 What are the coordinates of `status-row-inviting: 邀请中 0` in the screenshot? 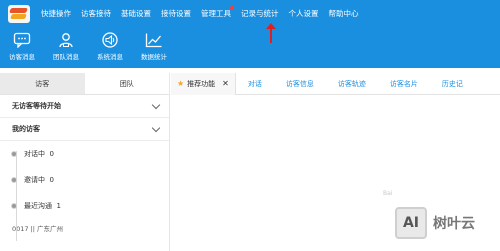 It's located at (90, 180).